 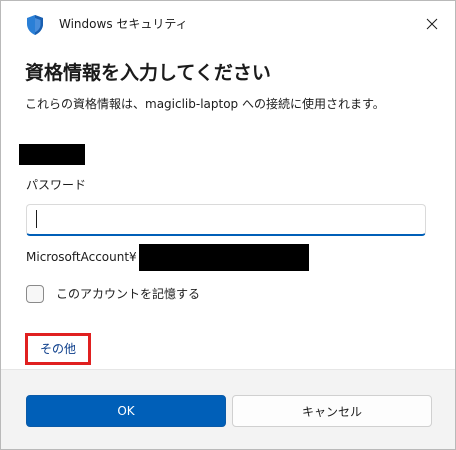 What do you see at coordinates (35, 25) in the screenshot?
I see `shield-icon` at bounding box center [35, 25].